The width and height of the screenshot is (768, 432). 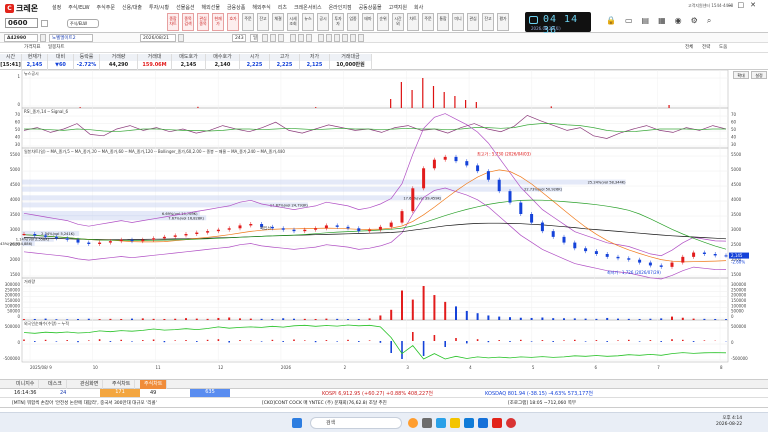 I want to click on tab-price-indicator: 가격지표, so click(x=32, y=48).